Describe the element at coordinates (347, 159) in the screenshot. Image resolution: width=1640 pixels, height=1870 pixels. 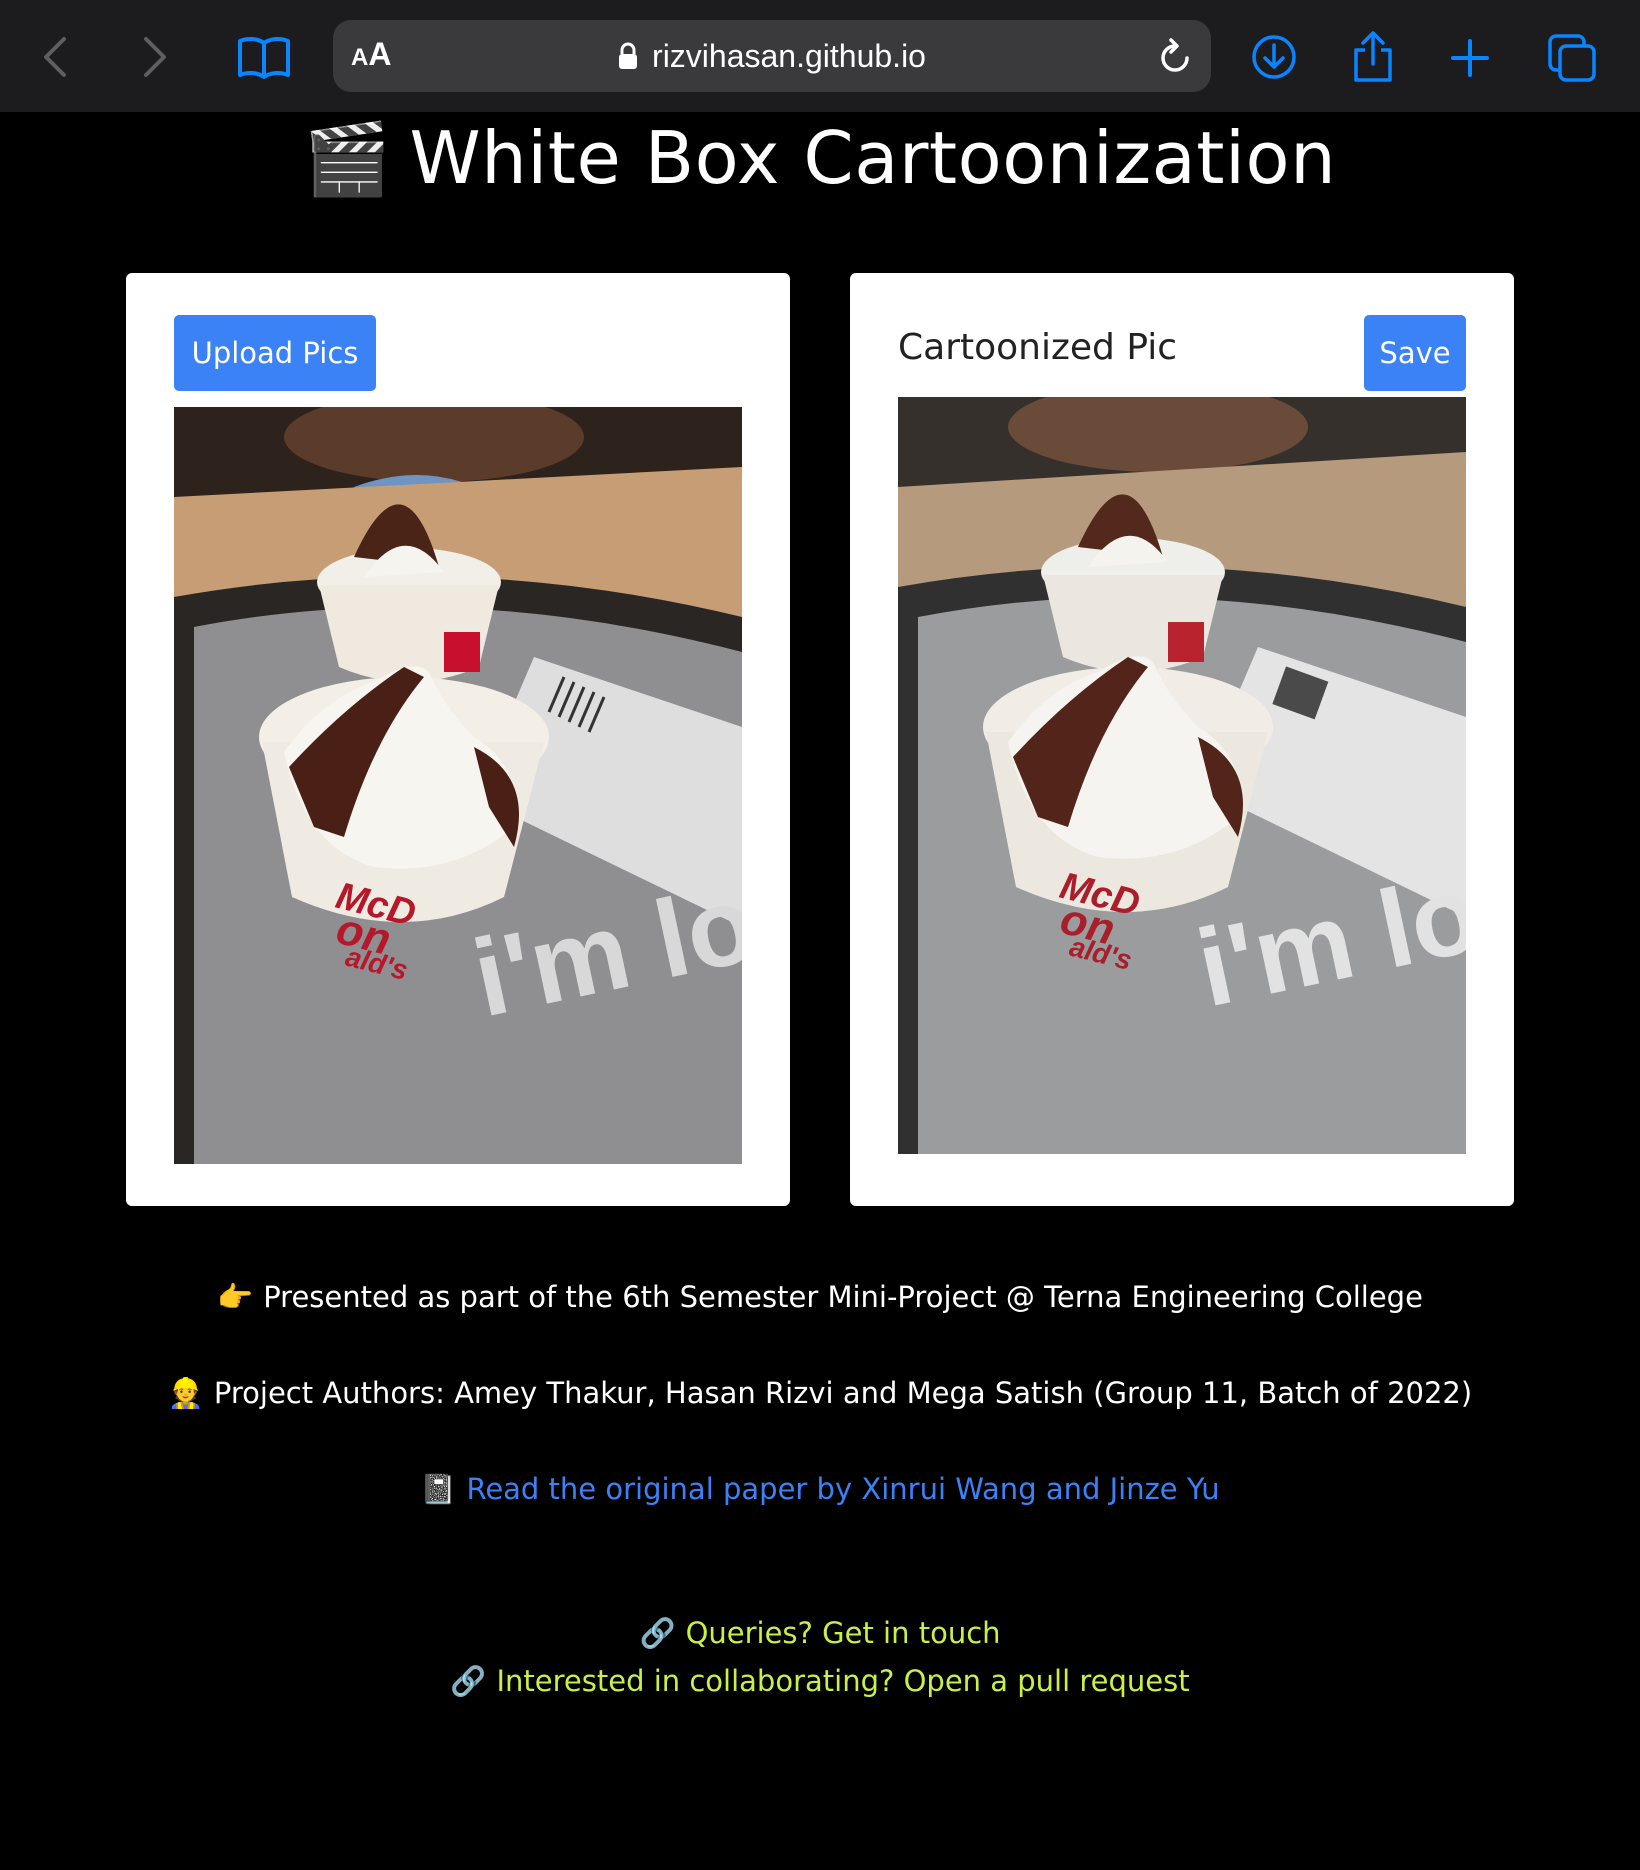
I see `clapperboard-icon: 🎬` at that location.